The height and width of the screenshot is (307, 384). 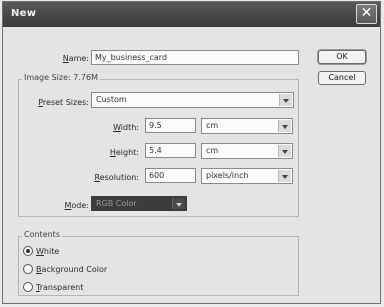 What do you see at coordinates (63, 102) in the screenshot?
I see `preset-sizes-label: Preset Sizes:` at bounding box center [63, 102].